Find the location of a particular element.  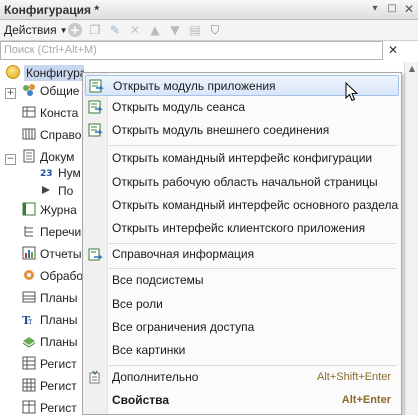

menu-item-label: Открыть модуль сеанса is located at coordinates (179, 107).